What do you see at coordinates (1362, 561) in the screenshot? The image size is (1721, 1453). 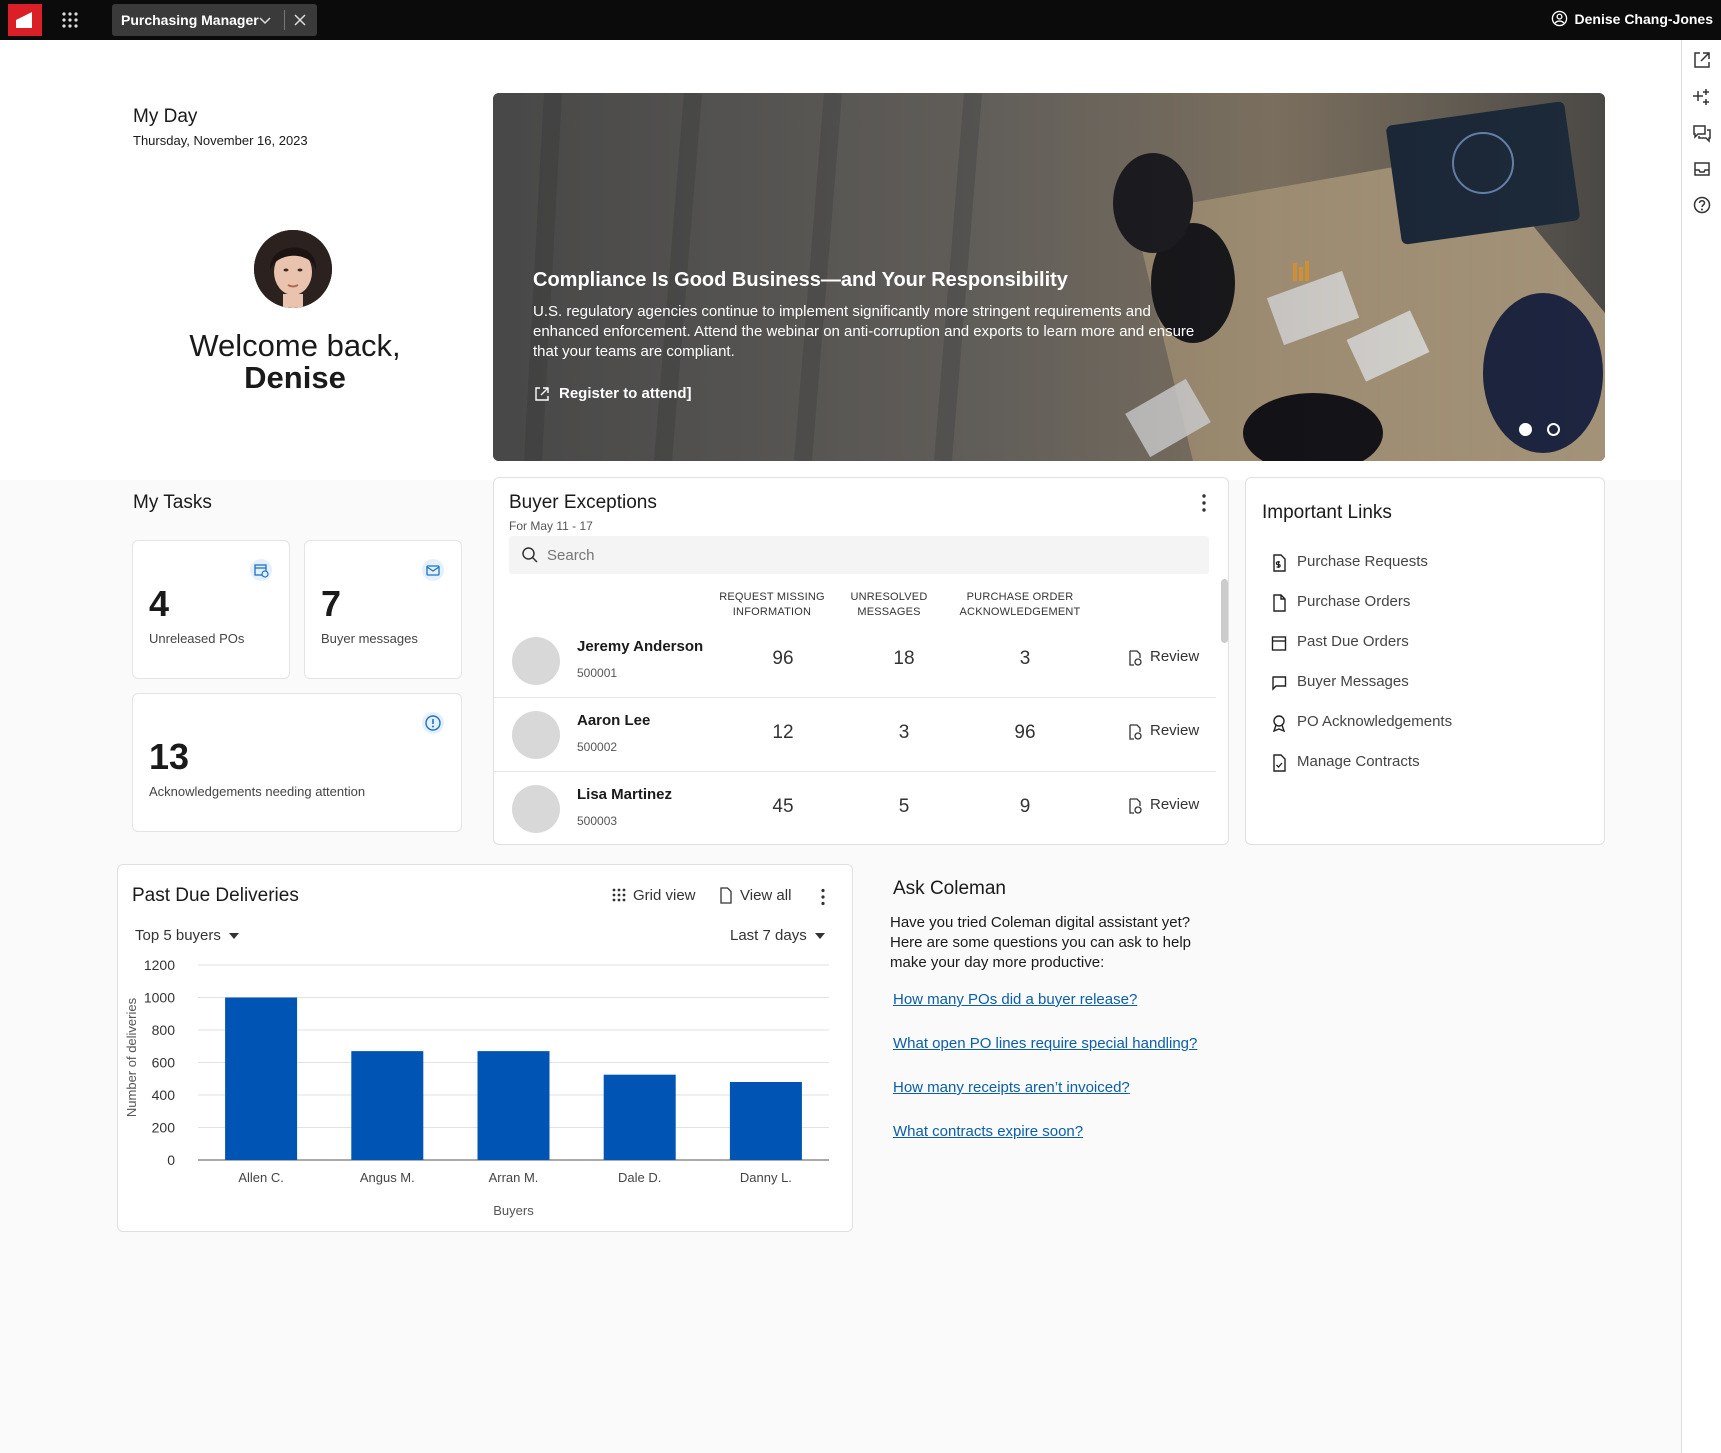 I see `link-label: Purchase Requests` at bounding box center [1362, 561].